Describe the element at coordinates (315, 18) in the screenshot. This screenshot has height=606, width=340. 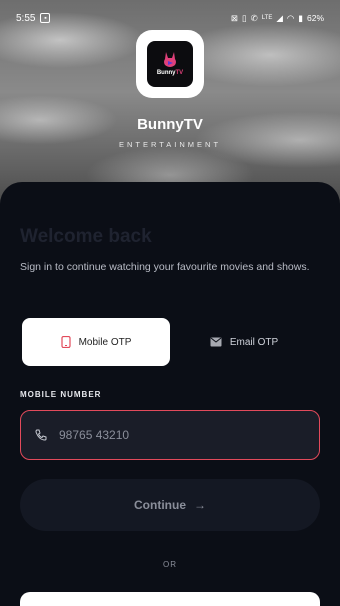
I see `battery-level: 62%` at that location.